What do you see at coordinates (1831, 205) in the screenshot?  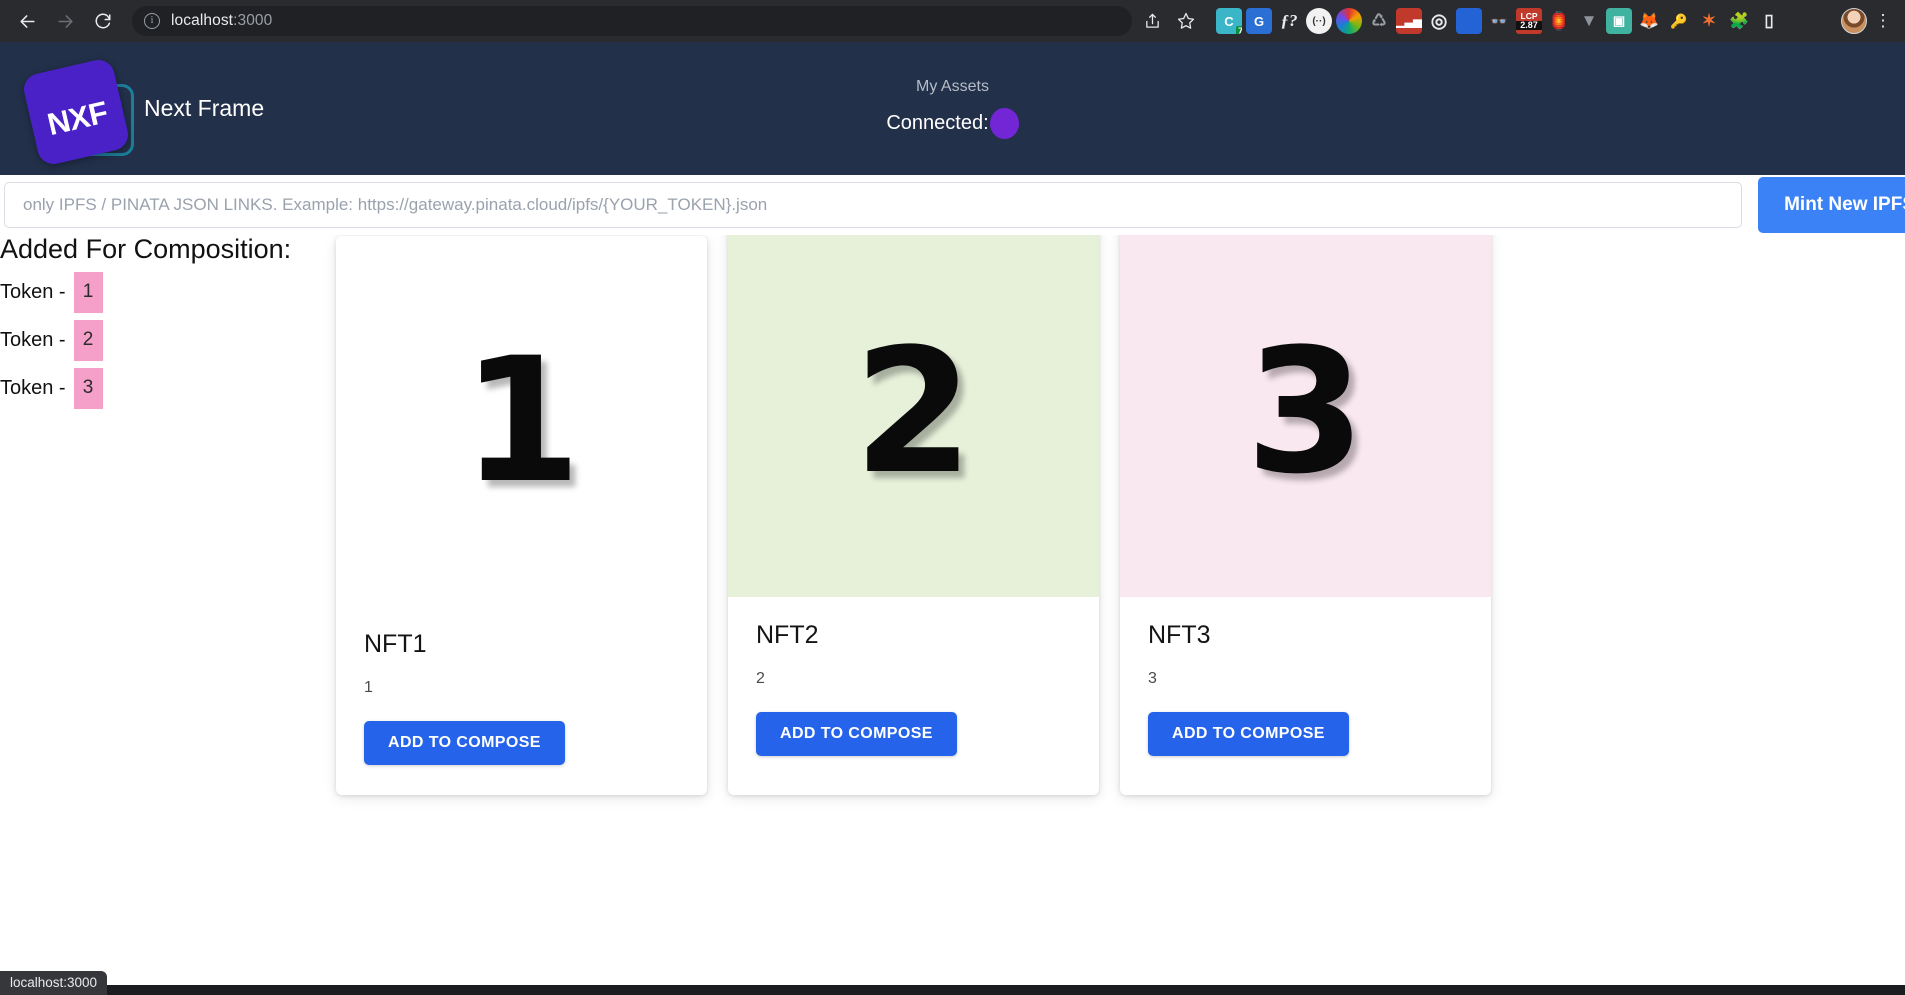 I see `mint-new-ipfs-button: Mint New IPFS` at bounding box center [1831, 205].